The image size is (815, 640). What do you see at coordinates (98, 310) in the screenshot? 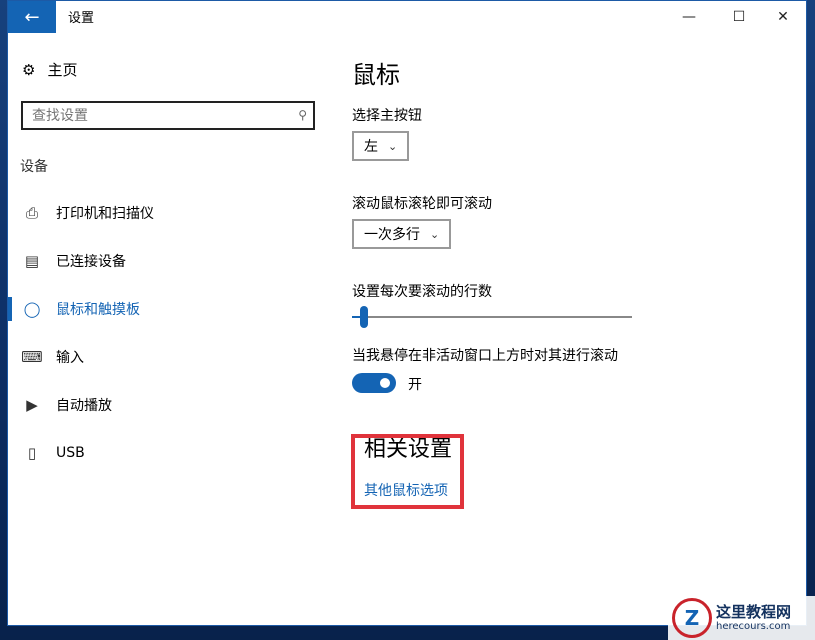
I see `sidebar-item-label: 鼠标和触摸板` at bounding box center [98, 310].